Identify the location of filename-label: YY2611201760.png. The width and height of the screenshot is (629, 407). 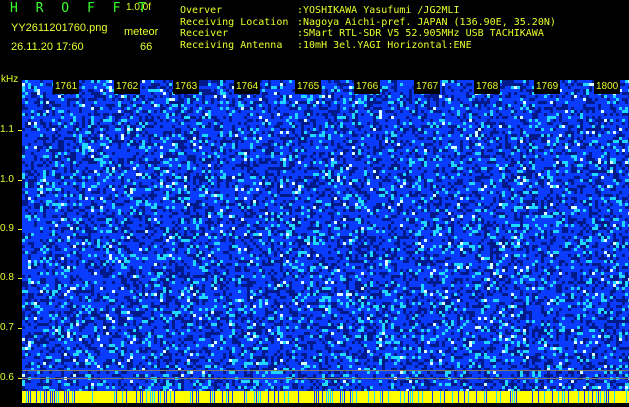
(59, 28).